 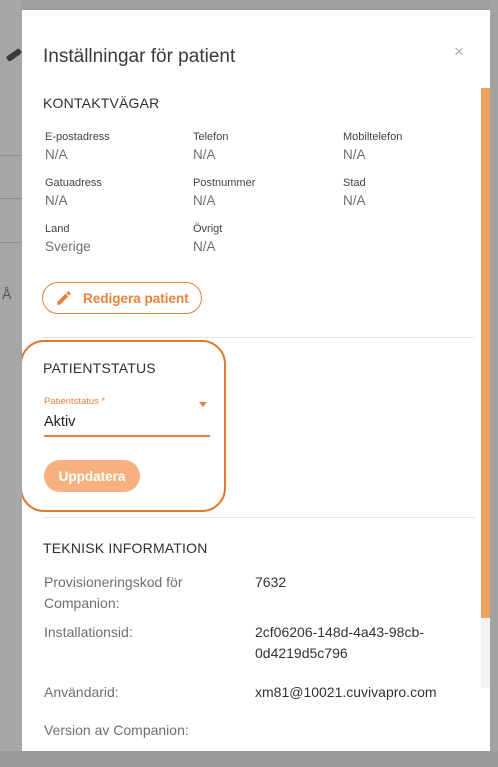 I want to click on other-value: N/A, so click(x=204, y=246).